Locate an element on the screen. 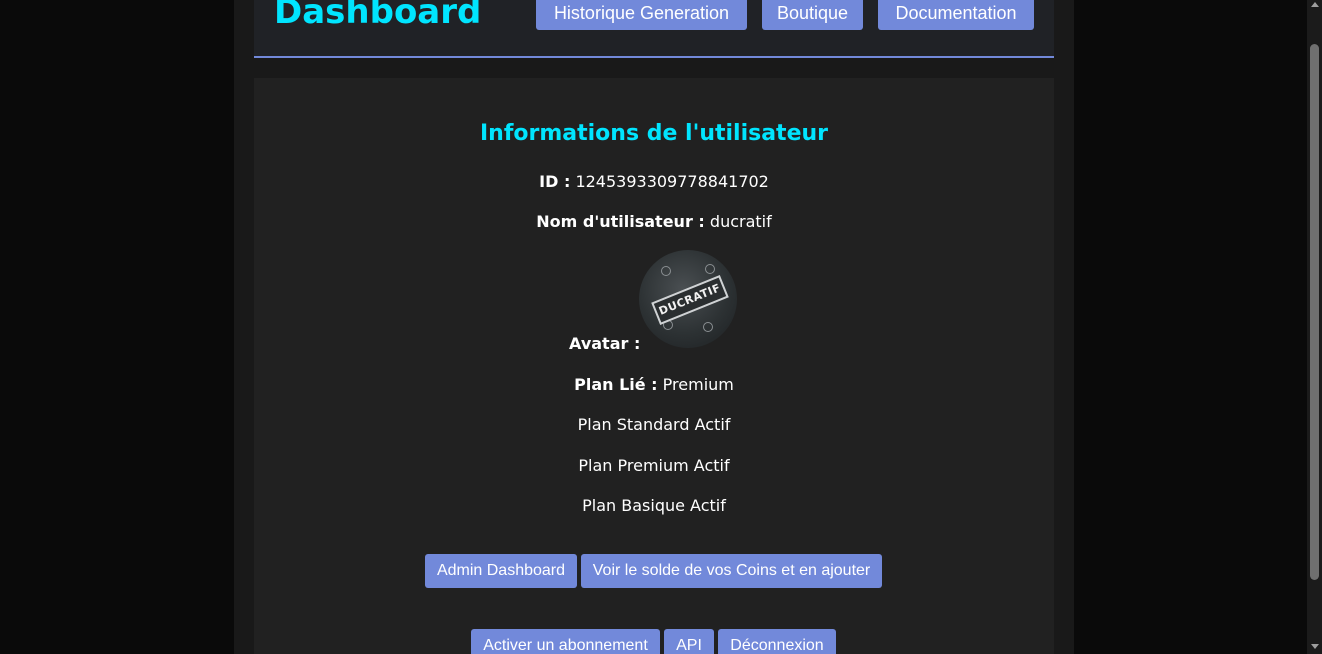 The image size is (1322, 654). dashboard-title: Dashboard is located at coordinates (378, 16).